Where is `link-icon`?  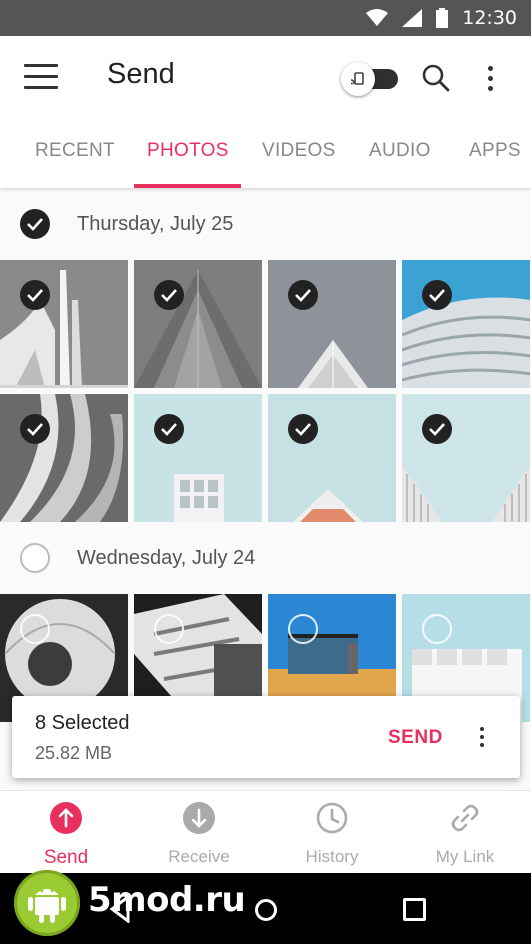 link-icon is located at coordinates (465, 818).